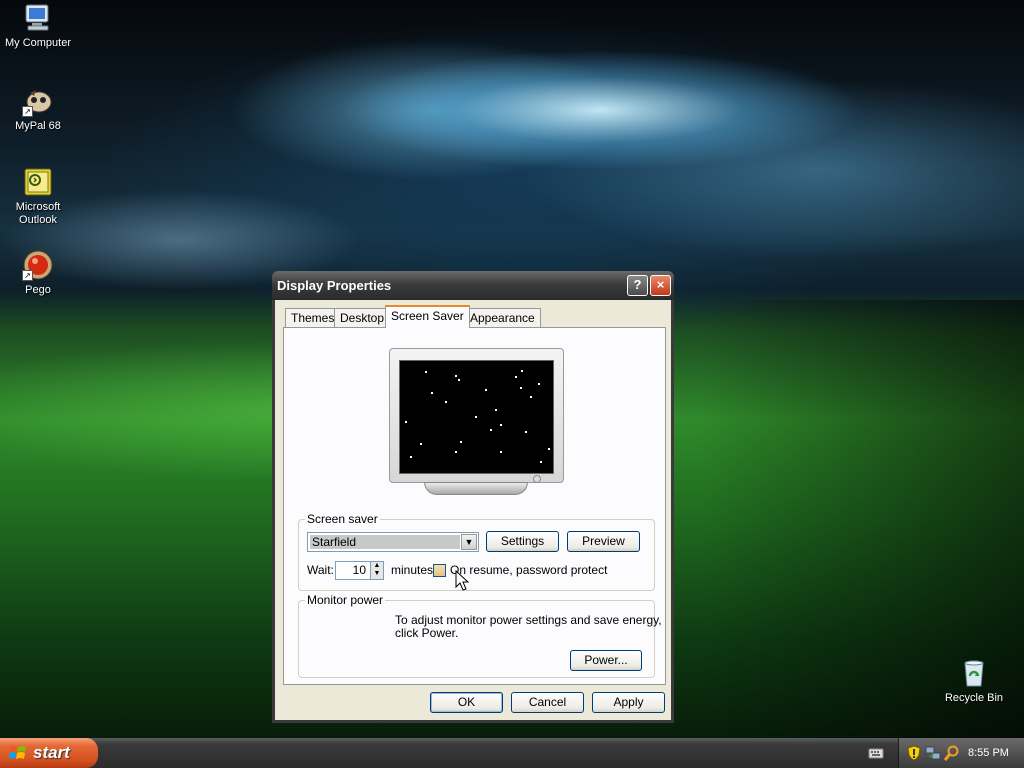 The width and height of the screenshot is (1024, 768). I want to click on button-label: Cancel, so click(547, 702).